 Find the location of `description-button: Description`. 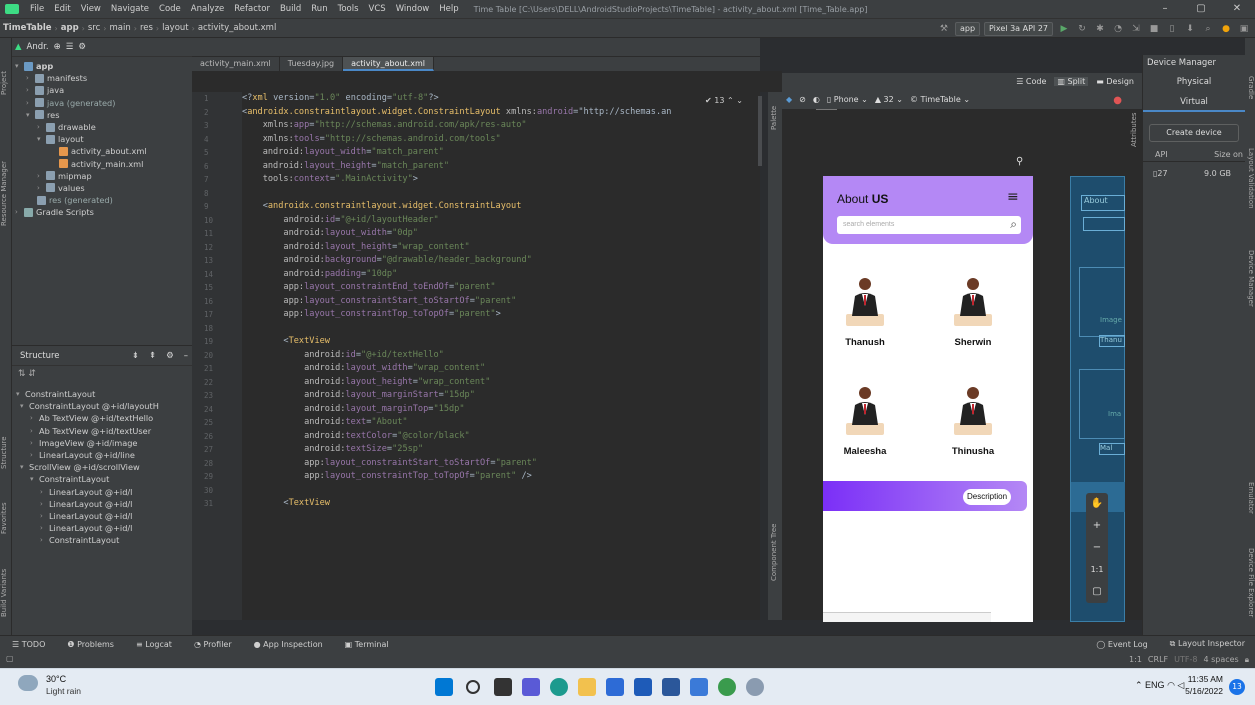

description-button: Description is located at coordinates (987, 497).